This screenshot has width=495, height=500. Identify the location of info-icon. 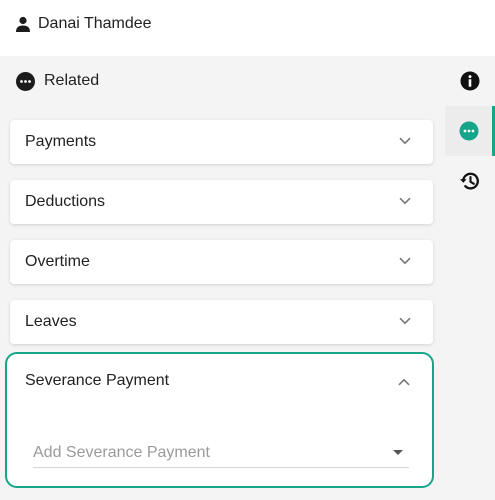
(470, 81).